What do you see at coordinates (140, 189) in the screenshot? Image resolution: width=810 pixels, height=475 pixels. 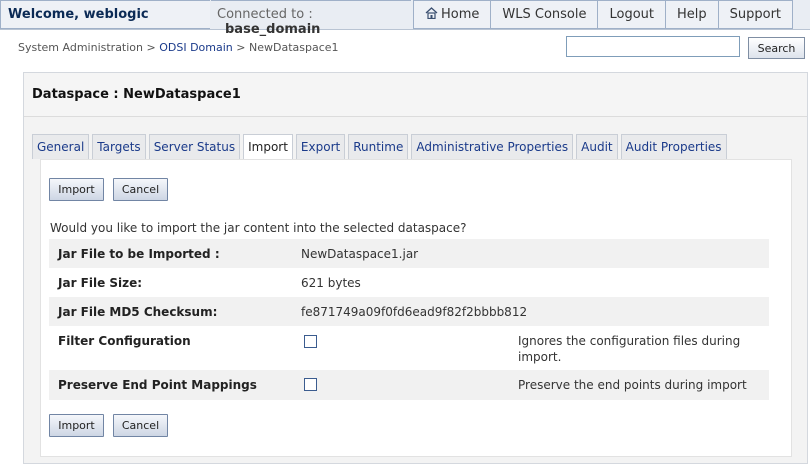 I see `cancel-button-top: Cancel` at bounding box center [140, 189].